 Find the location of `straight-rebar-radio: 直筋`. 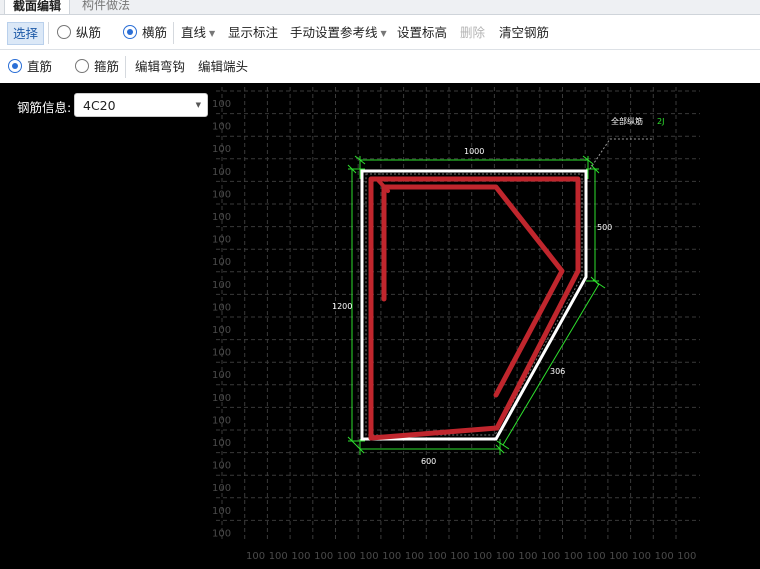

straight-rebar-radio: 直筋 is located at coordinates (30, 67).